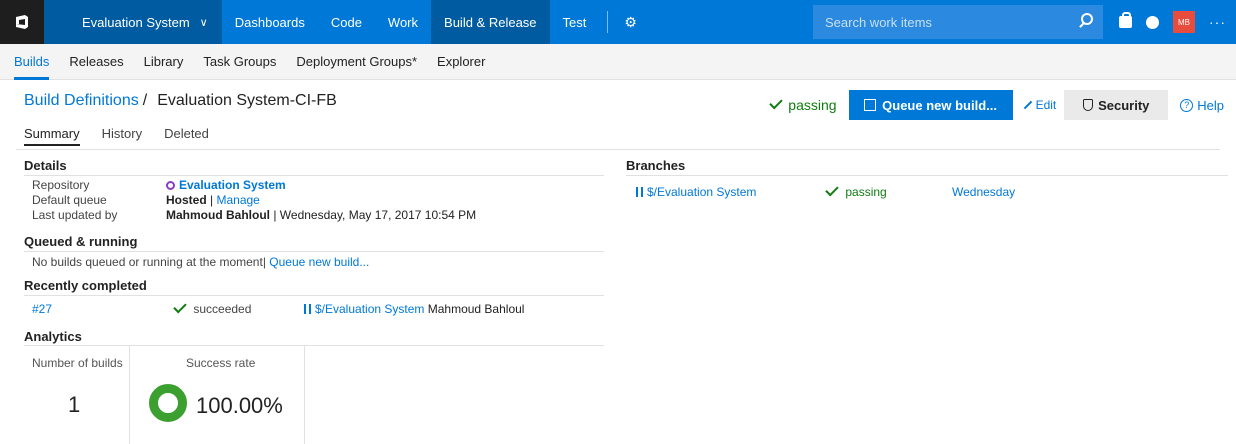 The height and width of the screenshot is (444, 1236). Describe the element at coordinates (356, 62) in the screenshot. I see `subnav-deployment-groups: Deployment Groups*` at that location.